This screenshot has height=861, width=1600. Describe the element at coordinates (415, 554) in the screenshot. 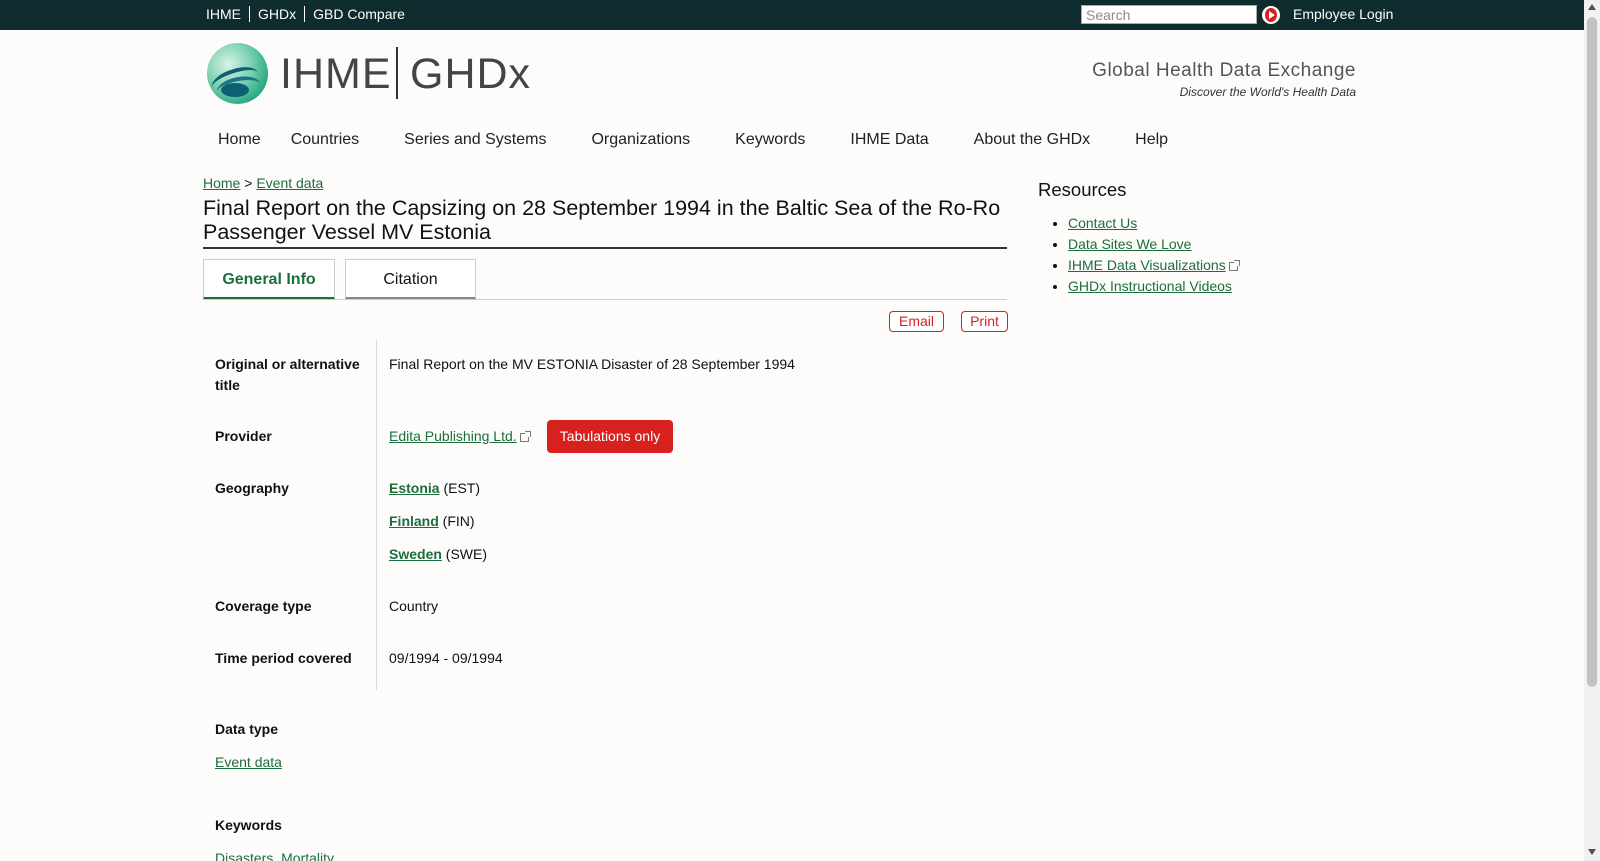

I see `geography-sweden-link: Sweden` at that location.